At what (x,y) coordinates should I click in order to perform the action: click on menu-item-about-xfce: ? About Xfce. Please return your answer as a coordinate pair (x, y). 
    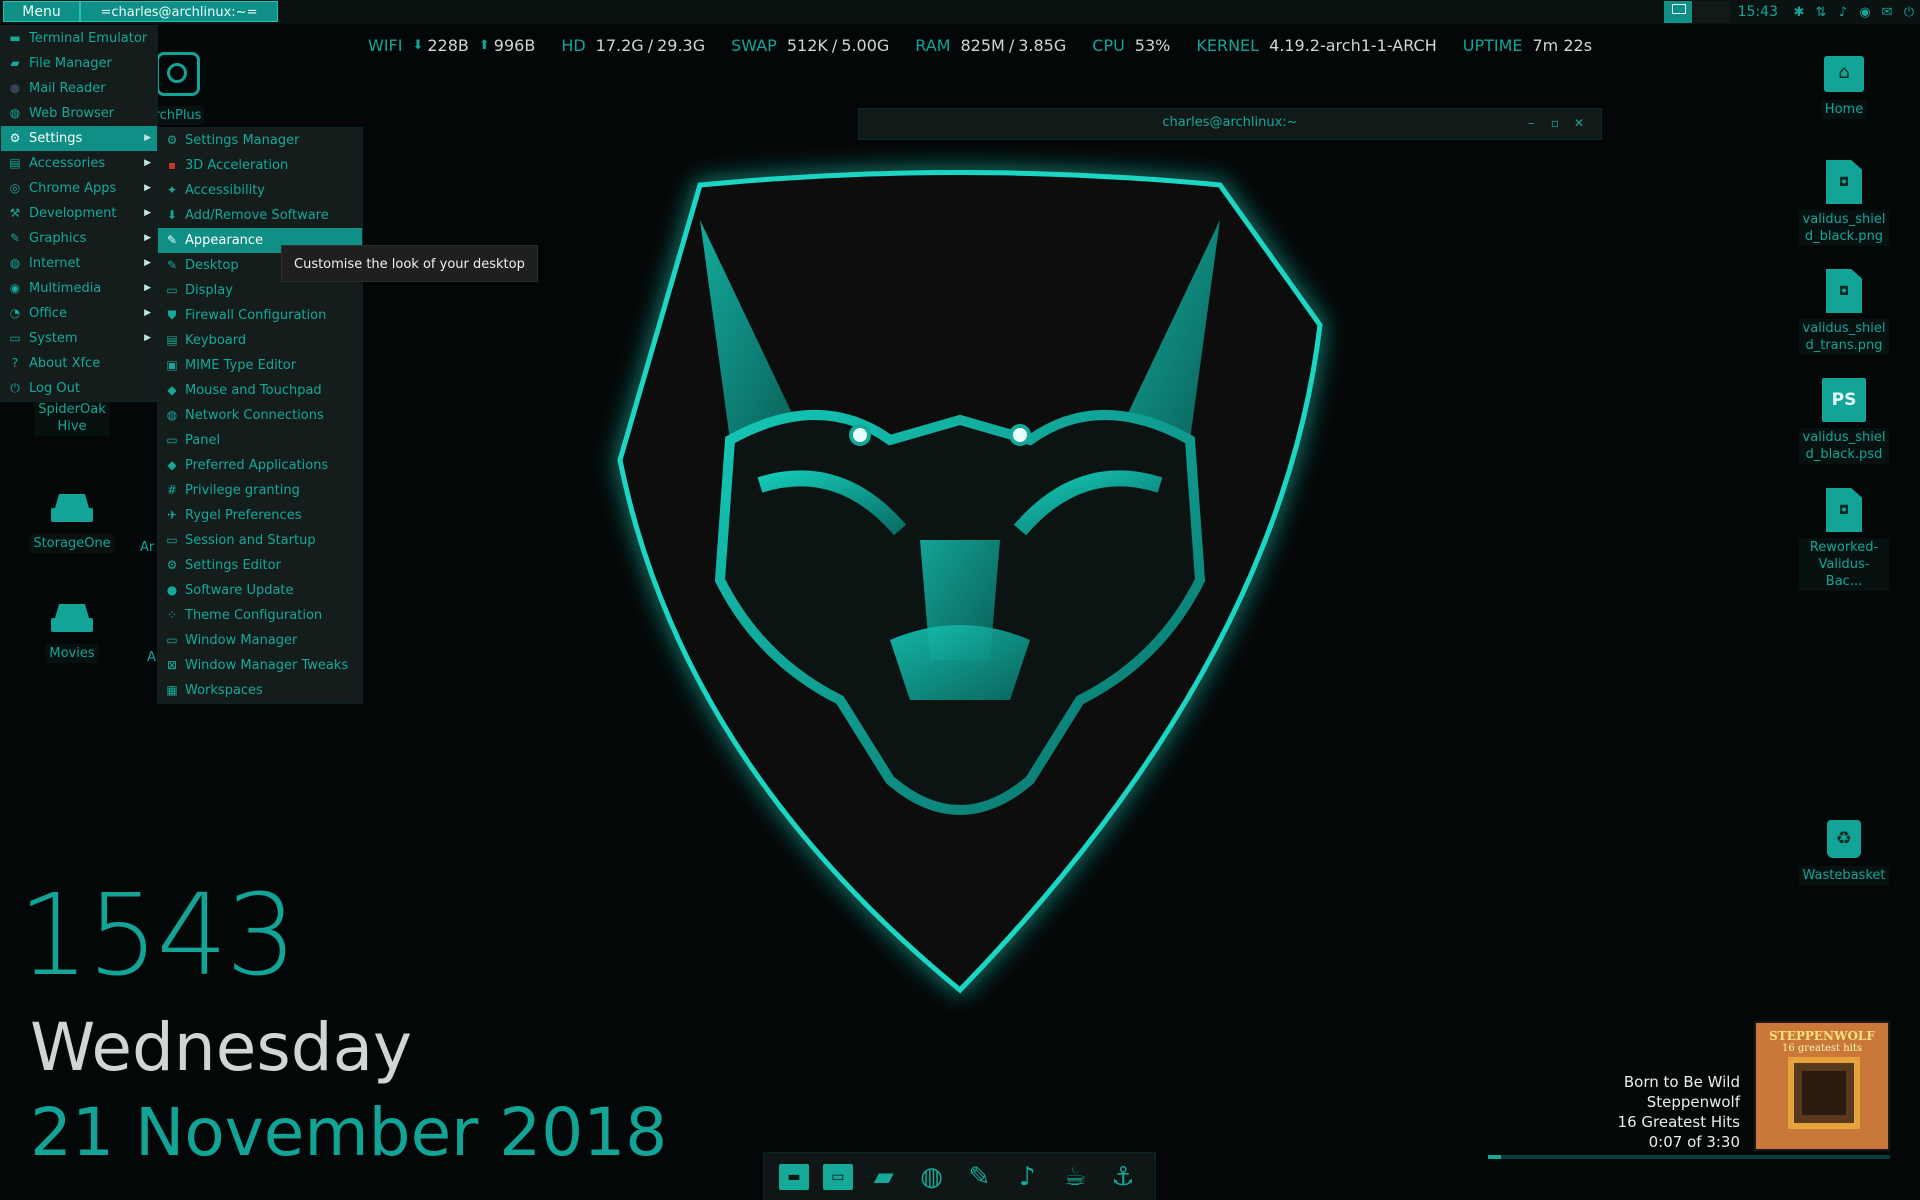
    Looking at the image, I should click on (79, 363).